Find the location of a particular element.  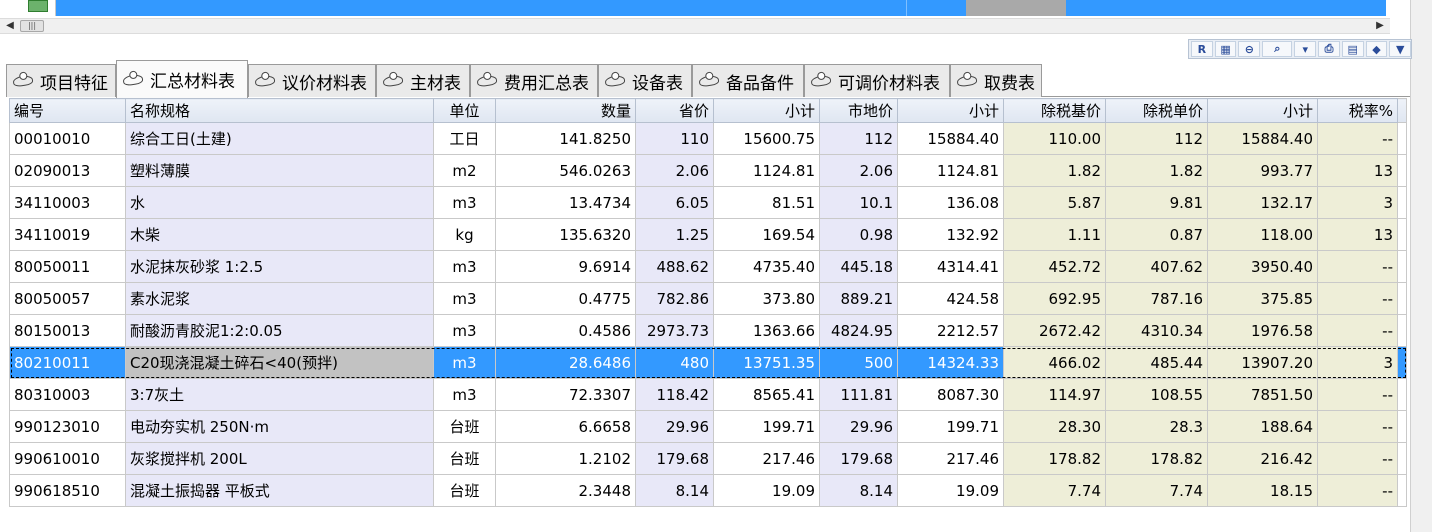

scroll-right-arrow-icon: ▶ is located at coordinates (1380, 26).